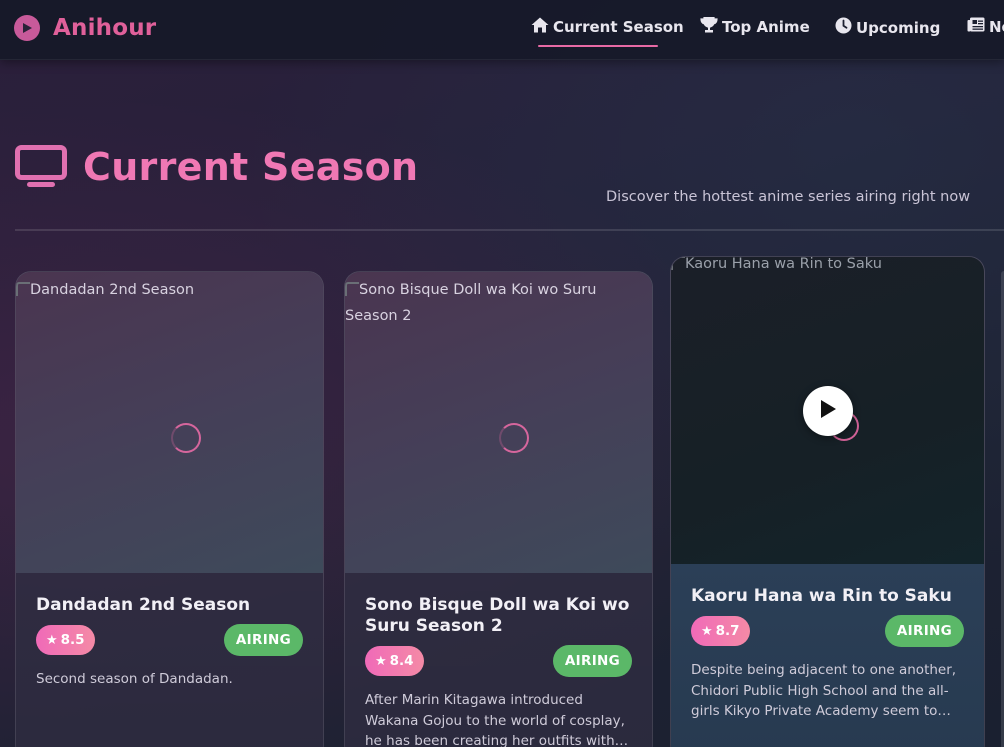 The image size is (1004, 747). What do you see at coordinates (827, 631) in the screenshot?
I see `card-meta: ★ 8.7 AIRING` at bounding box center [827, 631].